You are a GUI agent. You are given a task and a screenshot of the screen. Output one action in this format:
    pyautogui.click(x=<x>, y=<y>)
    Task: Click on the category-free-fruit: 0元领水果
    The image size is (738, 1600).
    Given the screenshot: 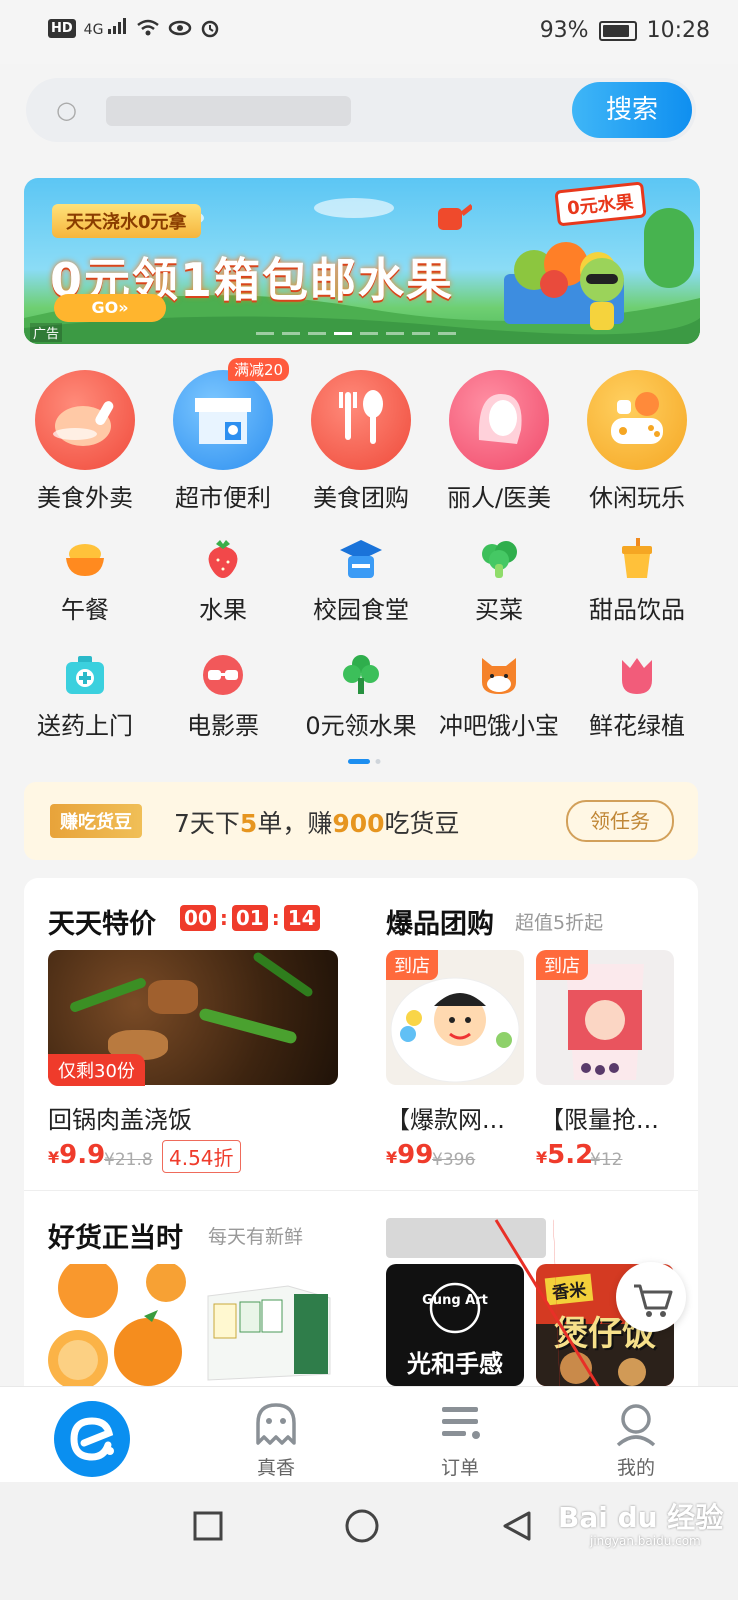 What is the action you would take?
    pyautogui.click(x=361, y=696)
    